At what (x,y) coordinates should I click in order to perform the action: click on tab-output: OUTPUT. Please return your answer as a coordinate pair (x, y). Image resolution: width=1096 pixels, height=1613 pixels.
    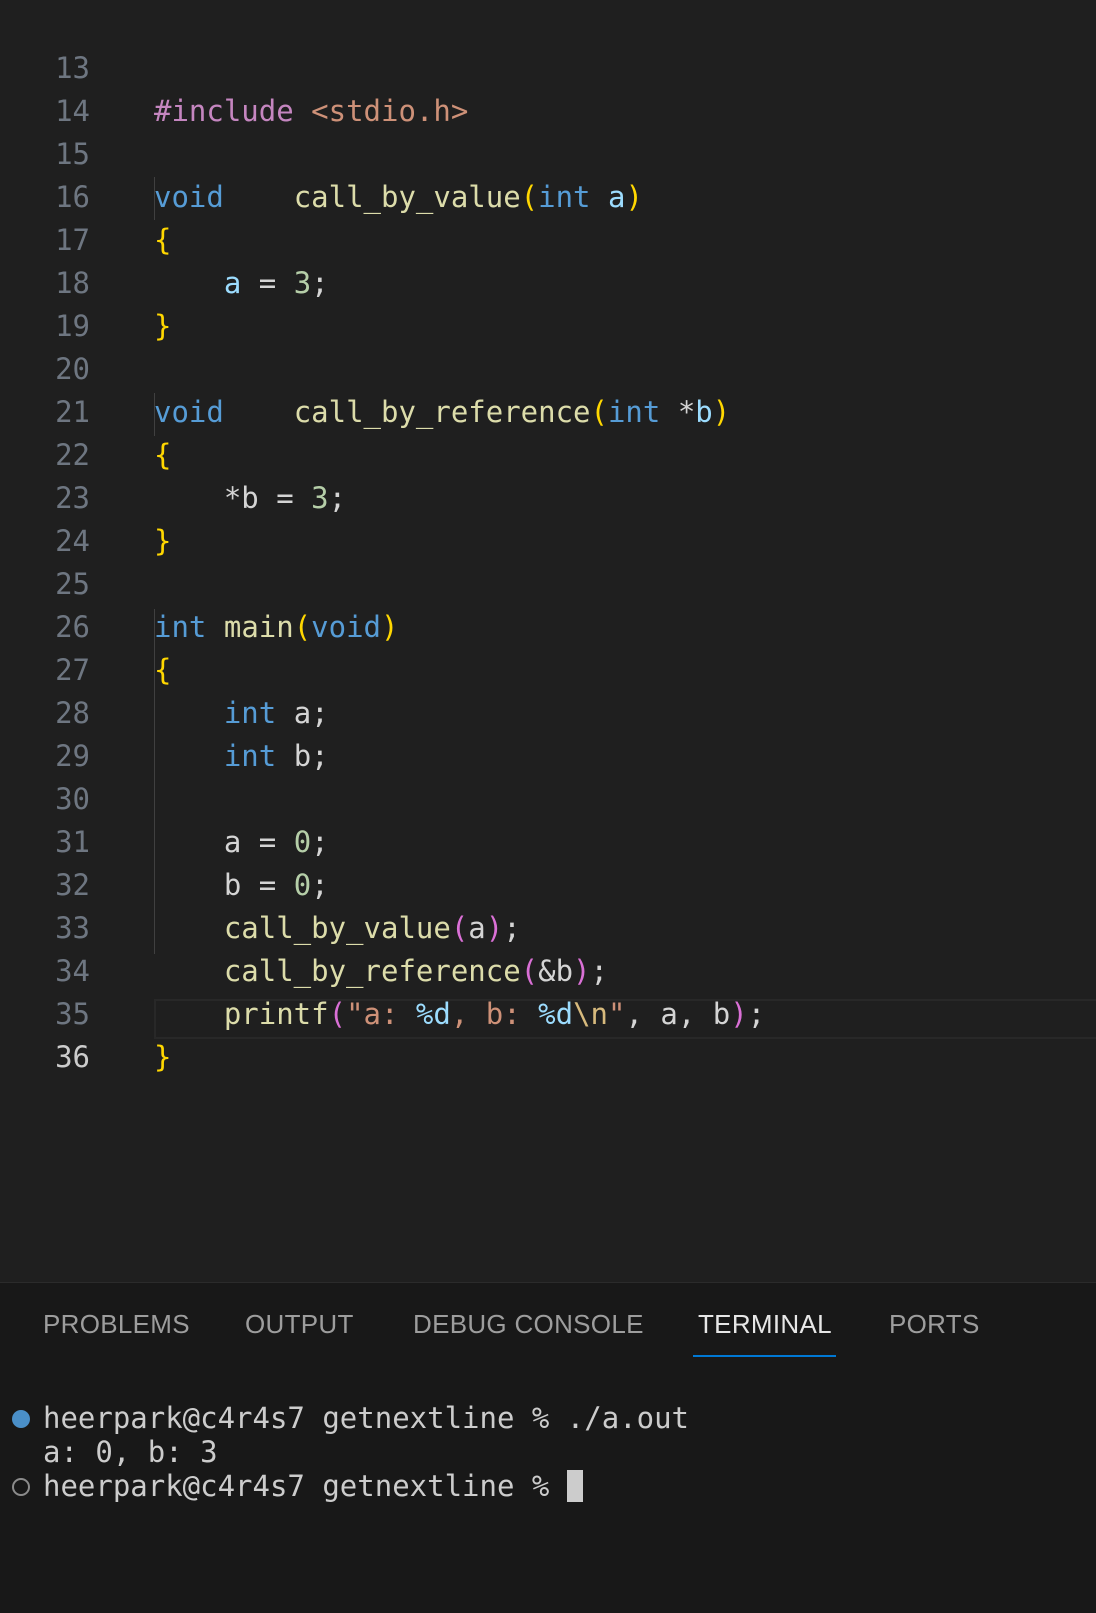
    Looking at the image, I should click on (299, 1324).